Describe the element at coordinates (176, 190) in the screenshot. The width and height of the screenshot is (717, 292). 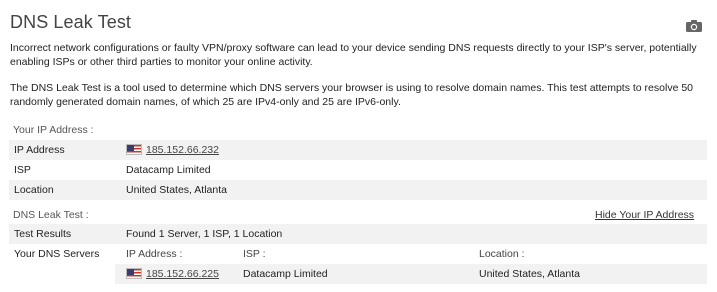
I see `location-value: United States, Atlanta` at that location.